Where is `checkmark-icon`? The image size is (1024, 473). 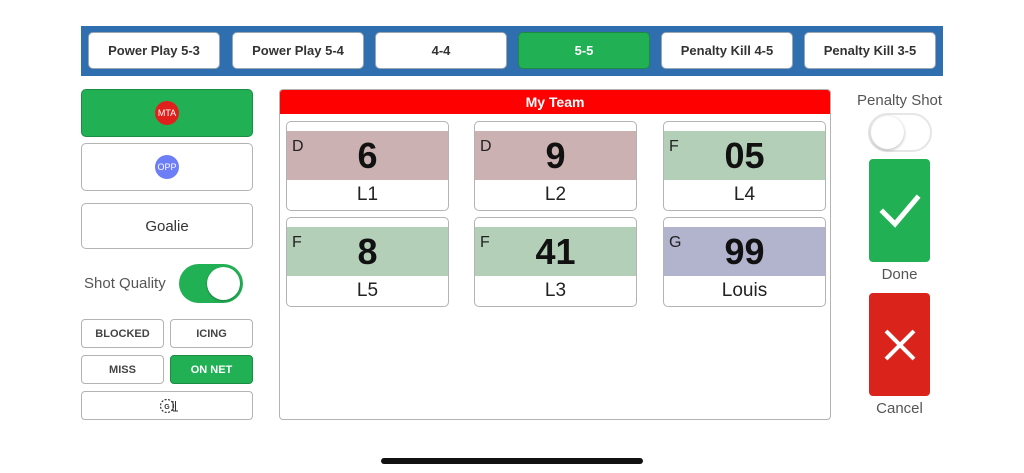 checkmark-icon is located at coordinates (899, 210).